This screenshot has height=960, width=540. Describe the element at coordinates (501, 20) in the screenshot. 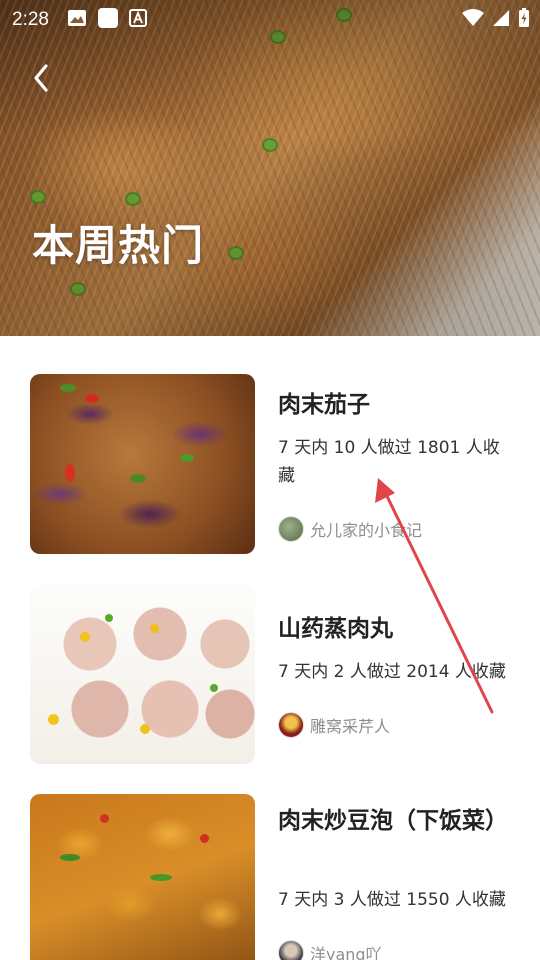

I see `signal-icon` at that location.